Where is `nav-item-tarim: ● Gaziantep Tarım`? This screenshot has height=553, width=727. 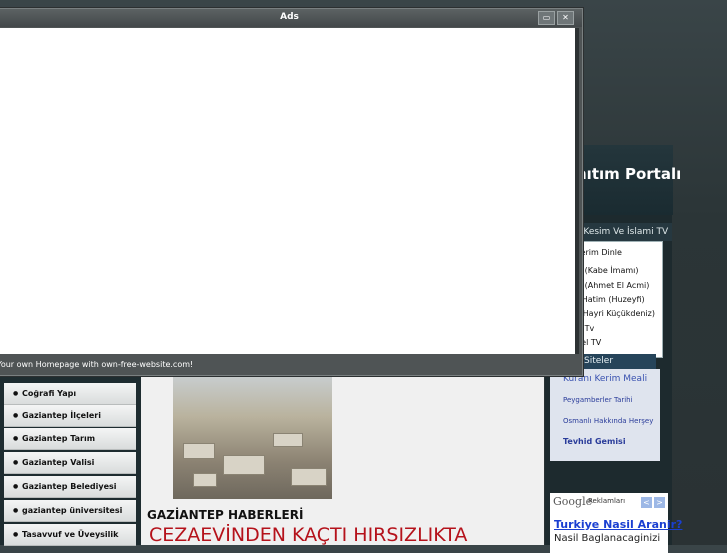 nav-item-tarim: ● Gaziantep Tarım is located at coordinates (70, 439).